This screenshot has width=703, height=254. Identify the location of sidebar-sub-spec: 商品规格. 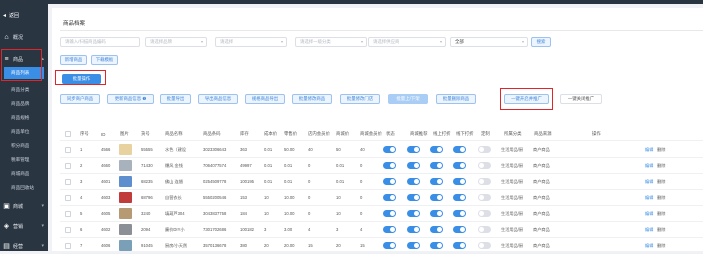
(24, 118).